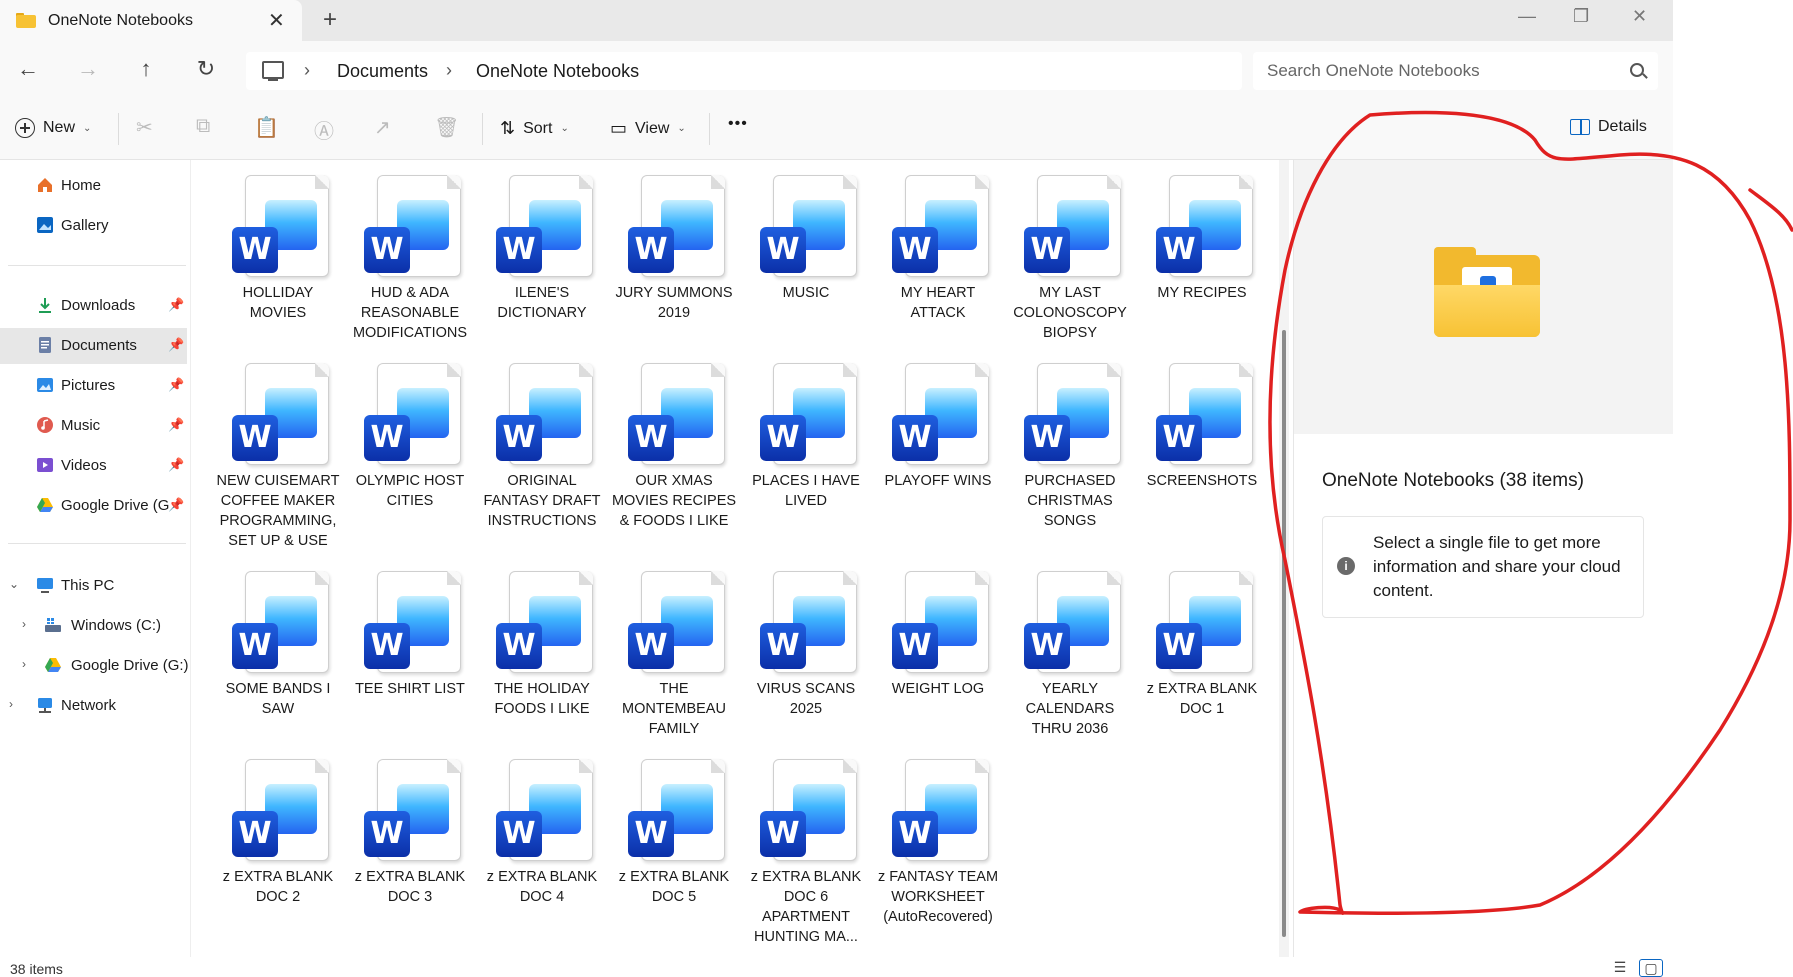  What do you see at coordinates (53, 625) in the screenshot?
I see `drive-c-icon` at bounding box center [53, 625].